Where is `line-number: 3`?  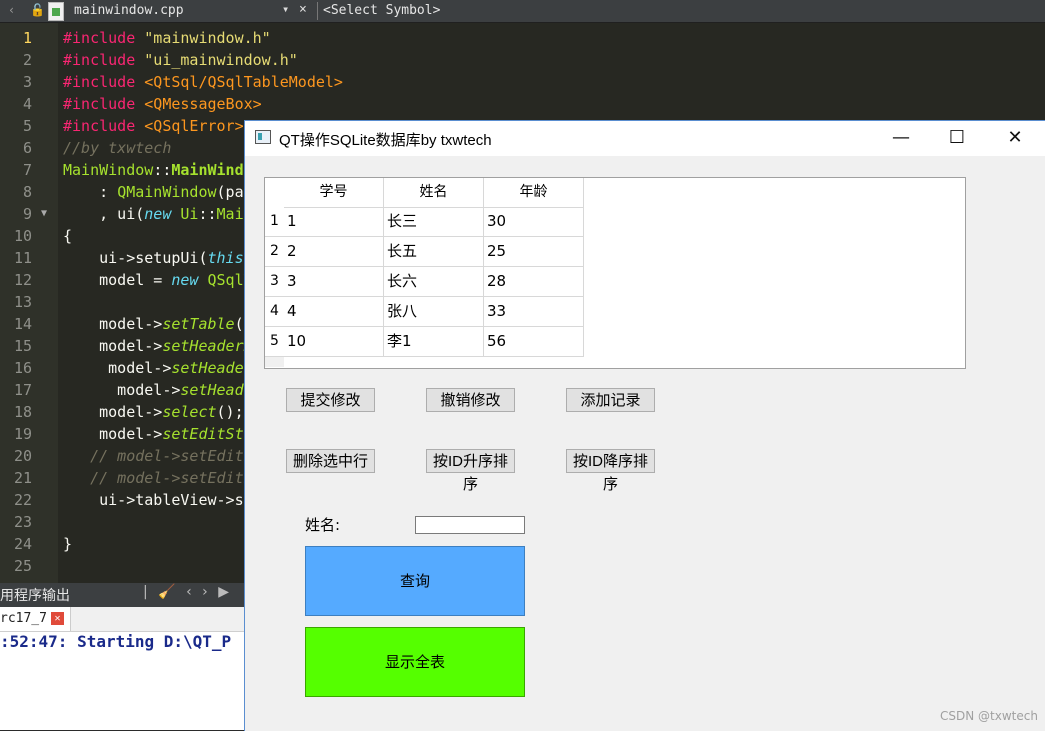 line-number: 3 is located at coordinates (27, 82).